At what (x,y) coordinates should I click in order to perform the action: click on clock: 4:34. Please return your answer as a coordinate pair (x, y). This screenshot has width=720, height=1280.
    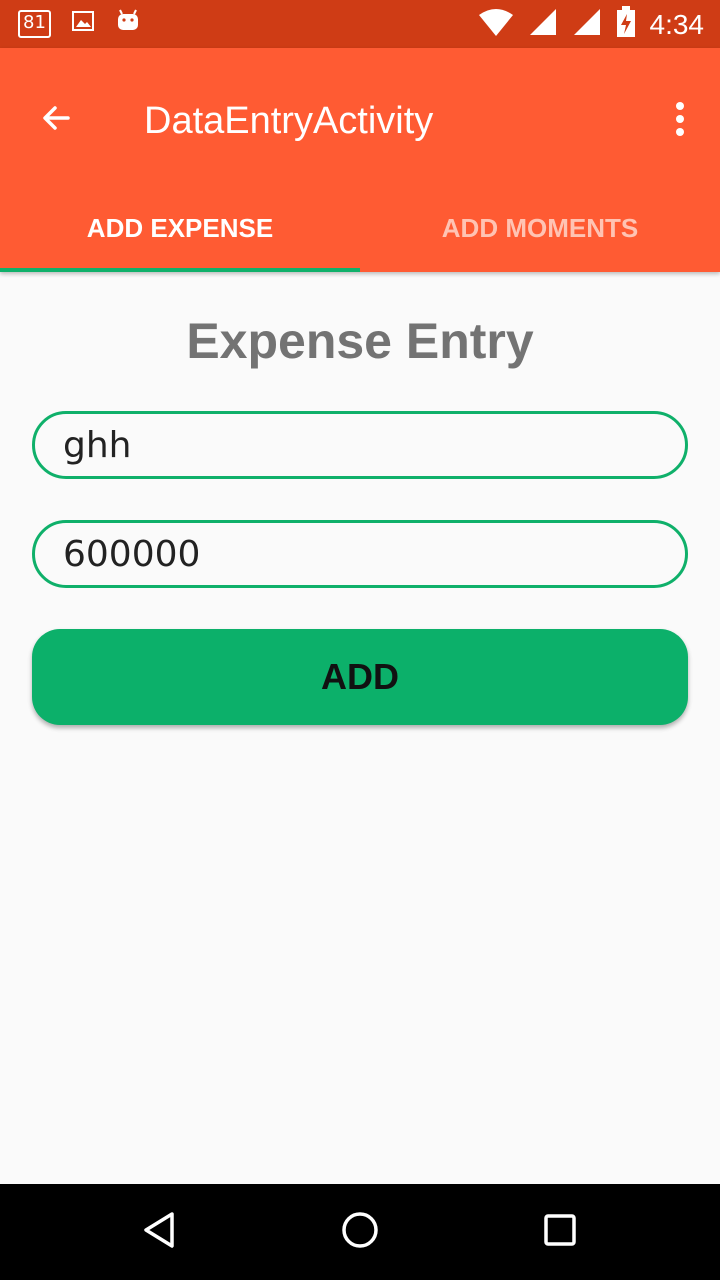
    Looking at the image, I should click on (677, 24).